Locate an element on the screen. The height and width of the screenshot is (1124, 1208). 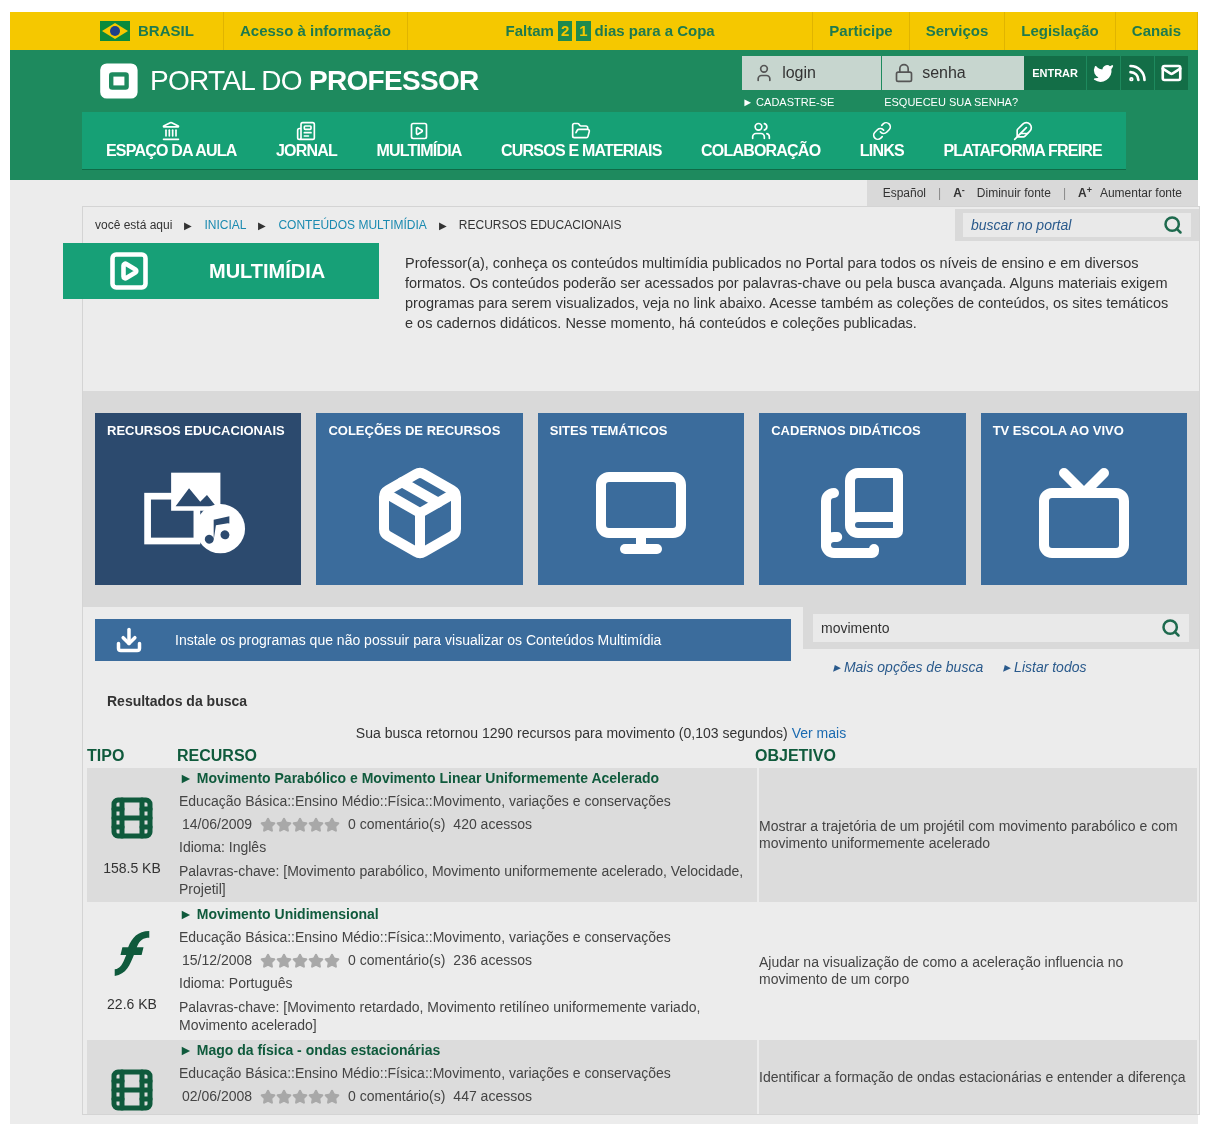
breadcrumb-item: CONTEÚDOS MULTIMÍDIA is located at coordinates (352, 225).